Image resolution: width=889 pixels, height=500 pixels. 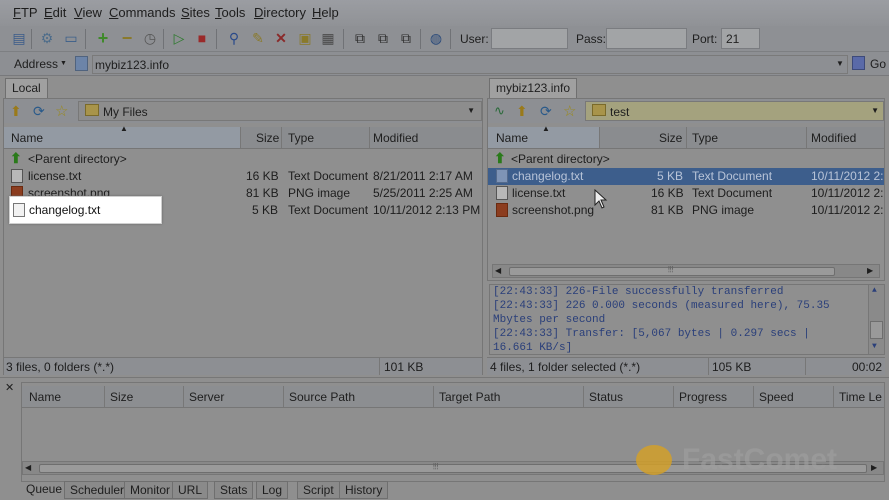 What do you see at coordinates (533, 88) in the screenshot?
I see `tab-remote: mybiz123.info` at bounding box center [533, 88].